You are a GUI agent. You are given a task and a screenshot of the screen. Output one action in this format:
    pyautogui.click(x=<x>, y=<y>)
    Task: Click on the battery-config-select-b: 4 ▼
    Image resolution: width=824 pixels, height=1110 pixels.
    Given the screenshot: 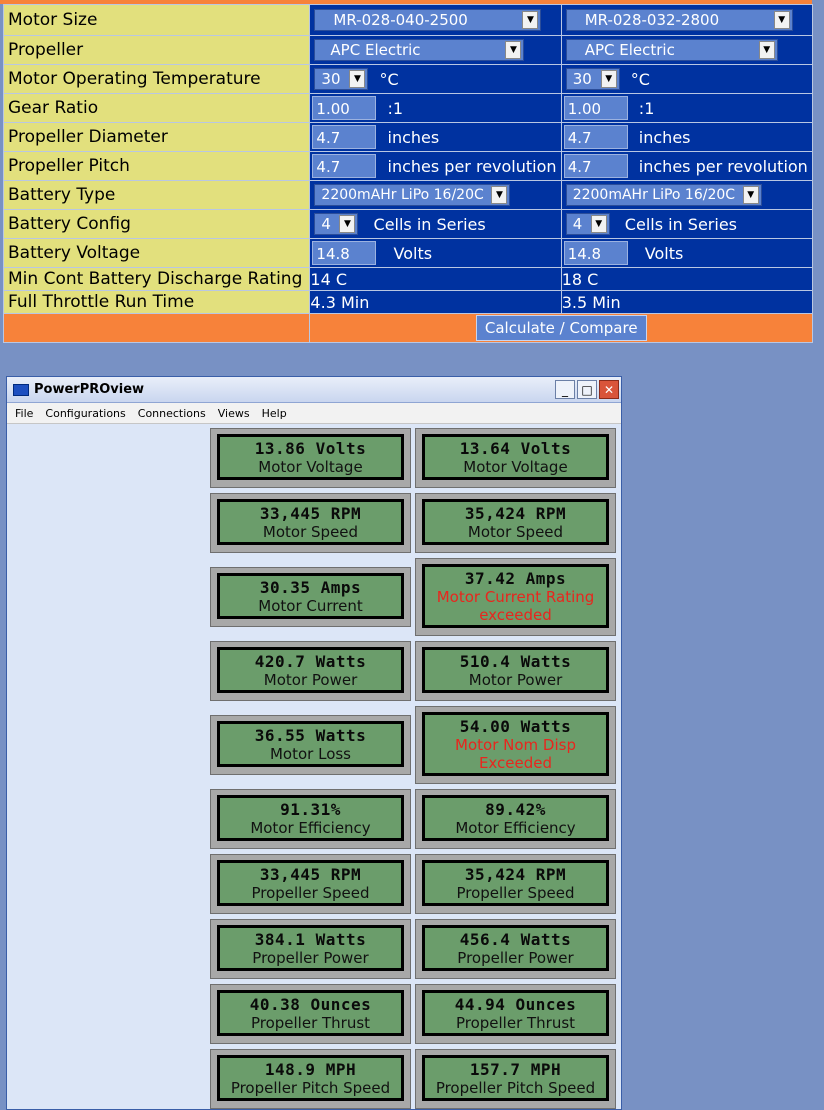 What is the action you would take?
    pyautogui.click(x=587, y=224)
    